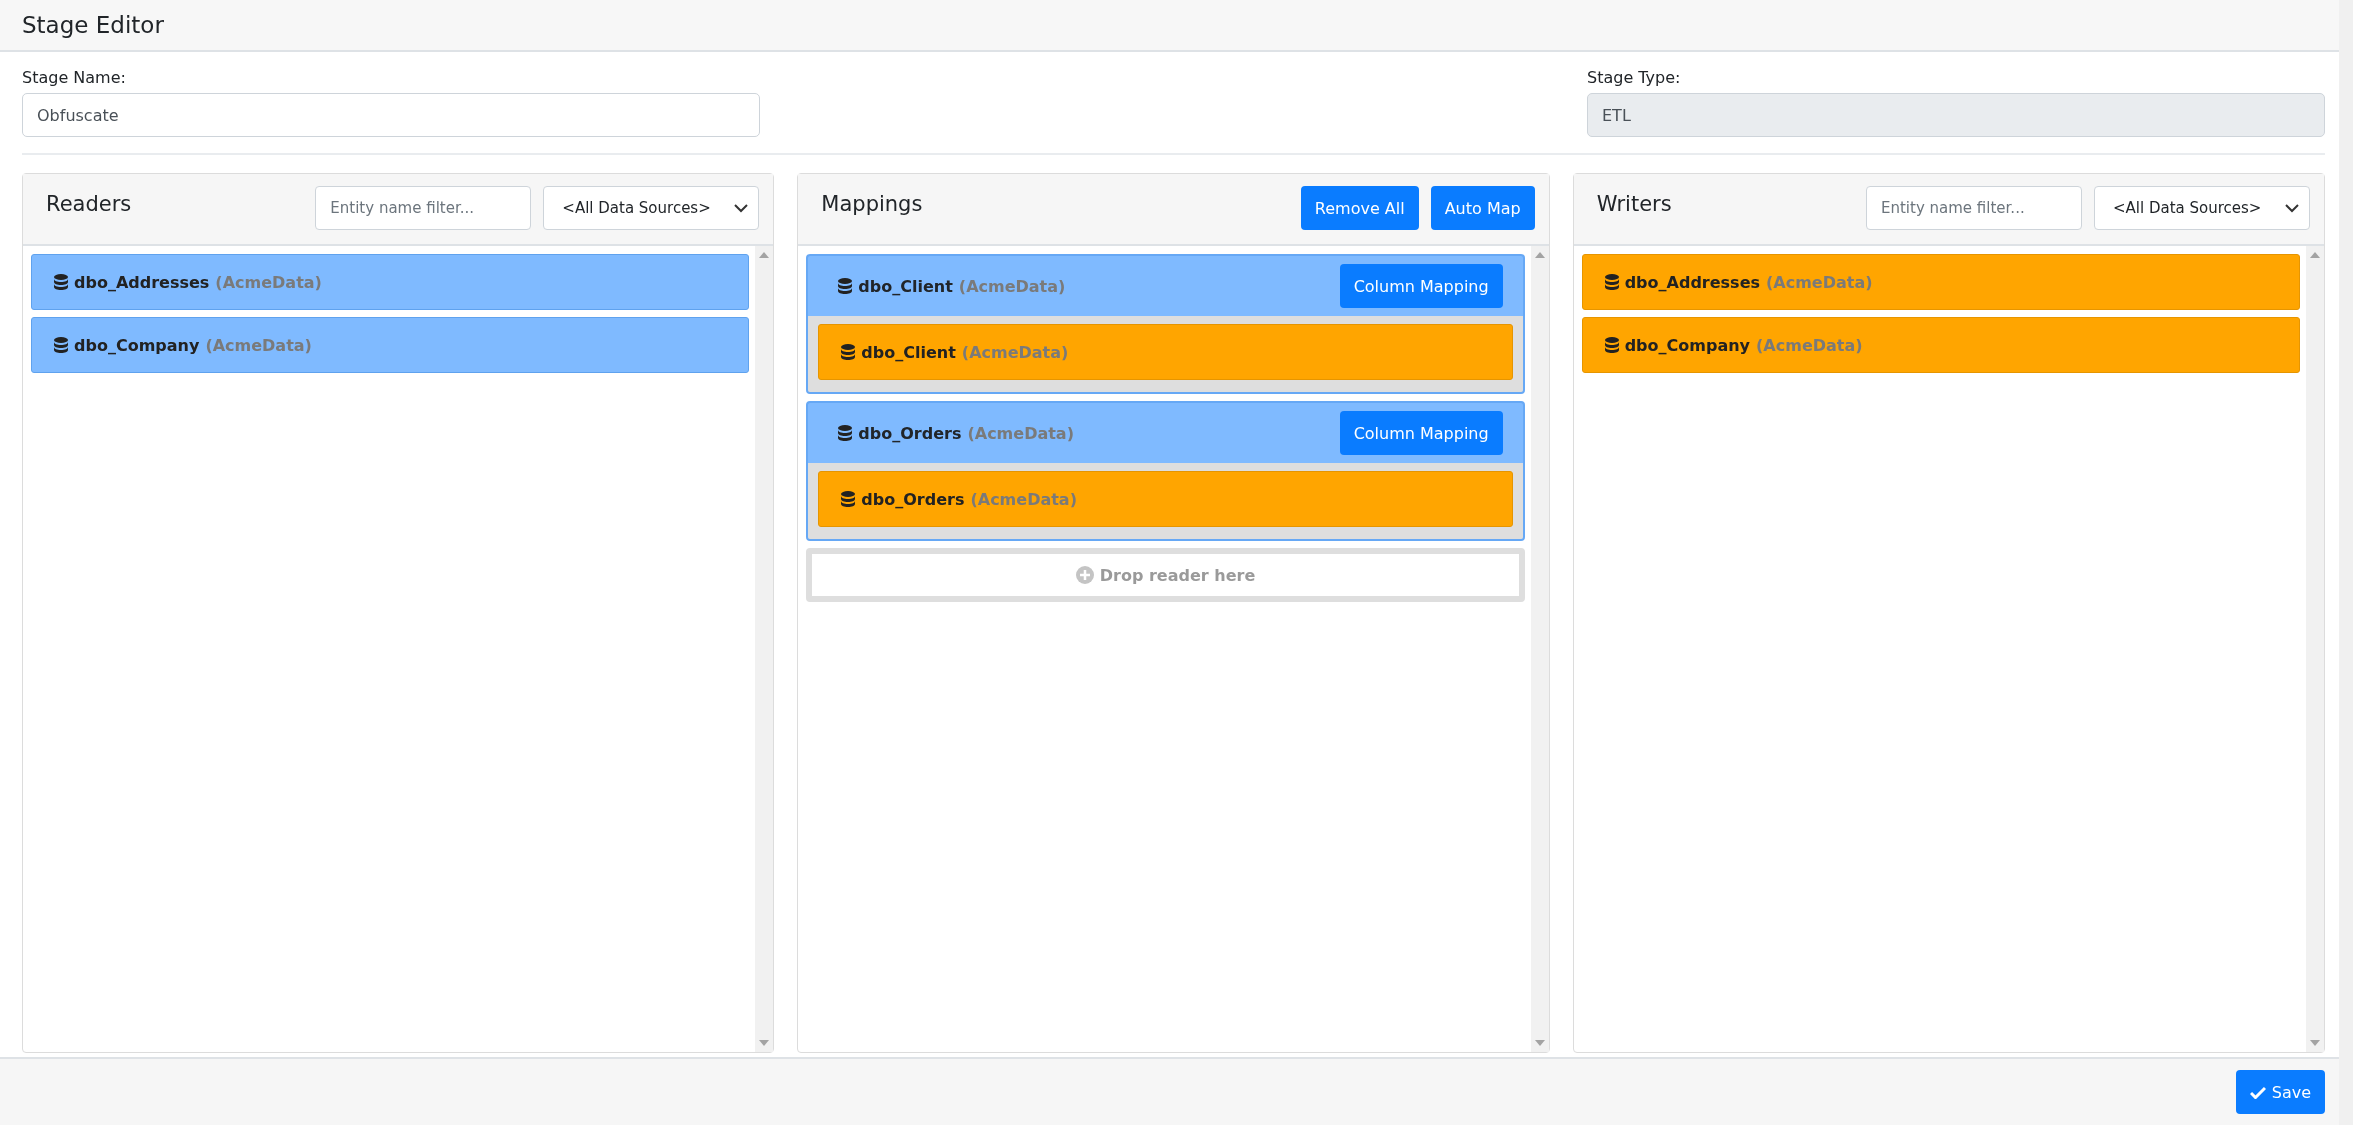  I want to click on entity-item: dbo_Client (AcmeData), so click(1165, 352).